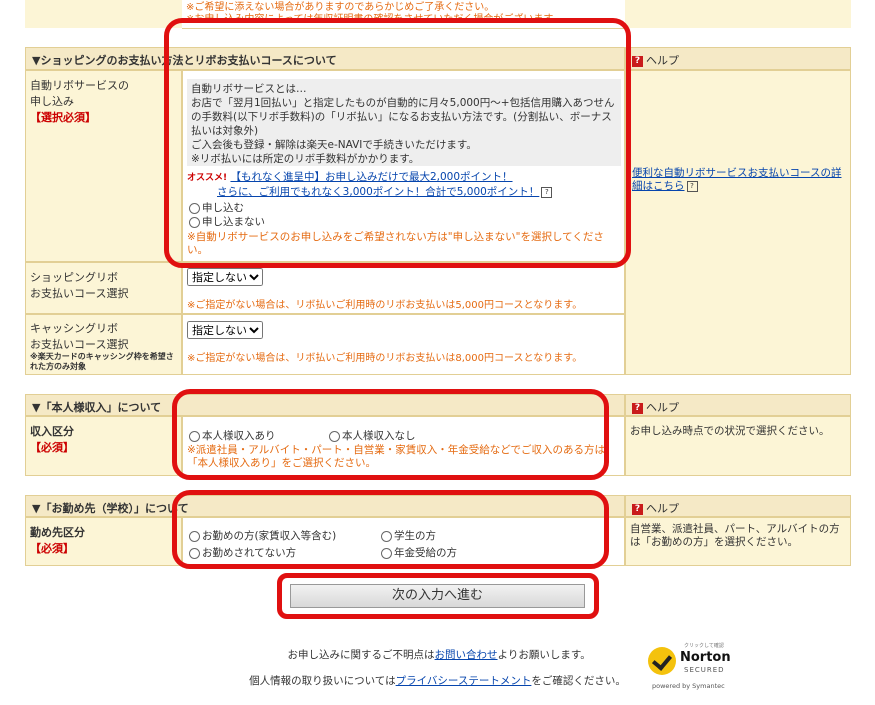 The height and width of the screenshot is (705, 875). What do you see at coordinates (738, 446) in the screenshot?
I see `income-help-cell: お申し込み時点での状況で選択ください。` at bounding box center [738, 446].